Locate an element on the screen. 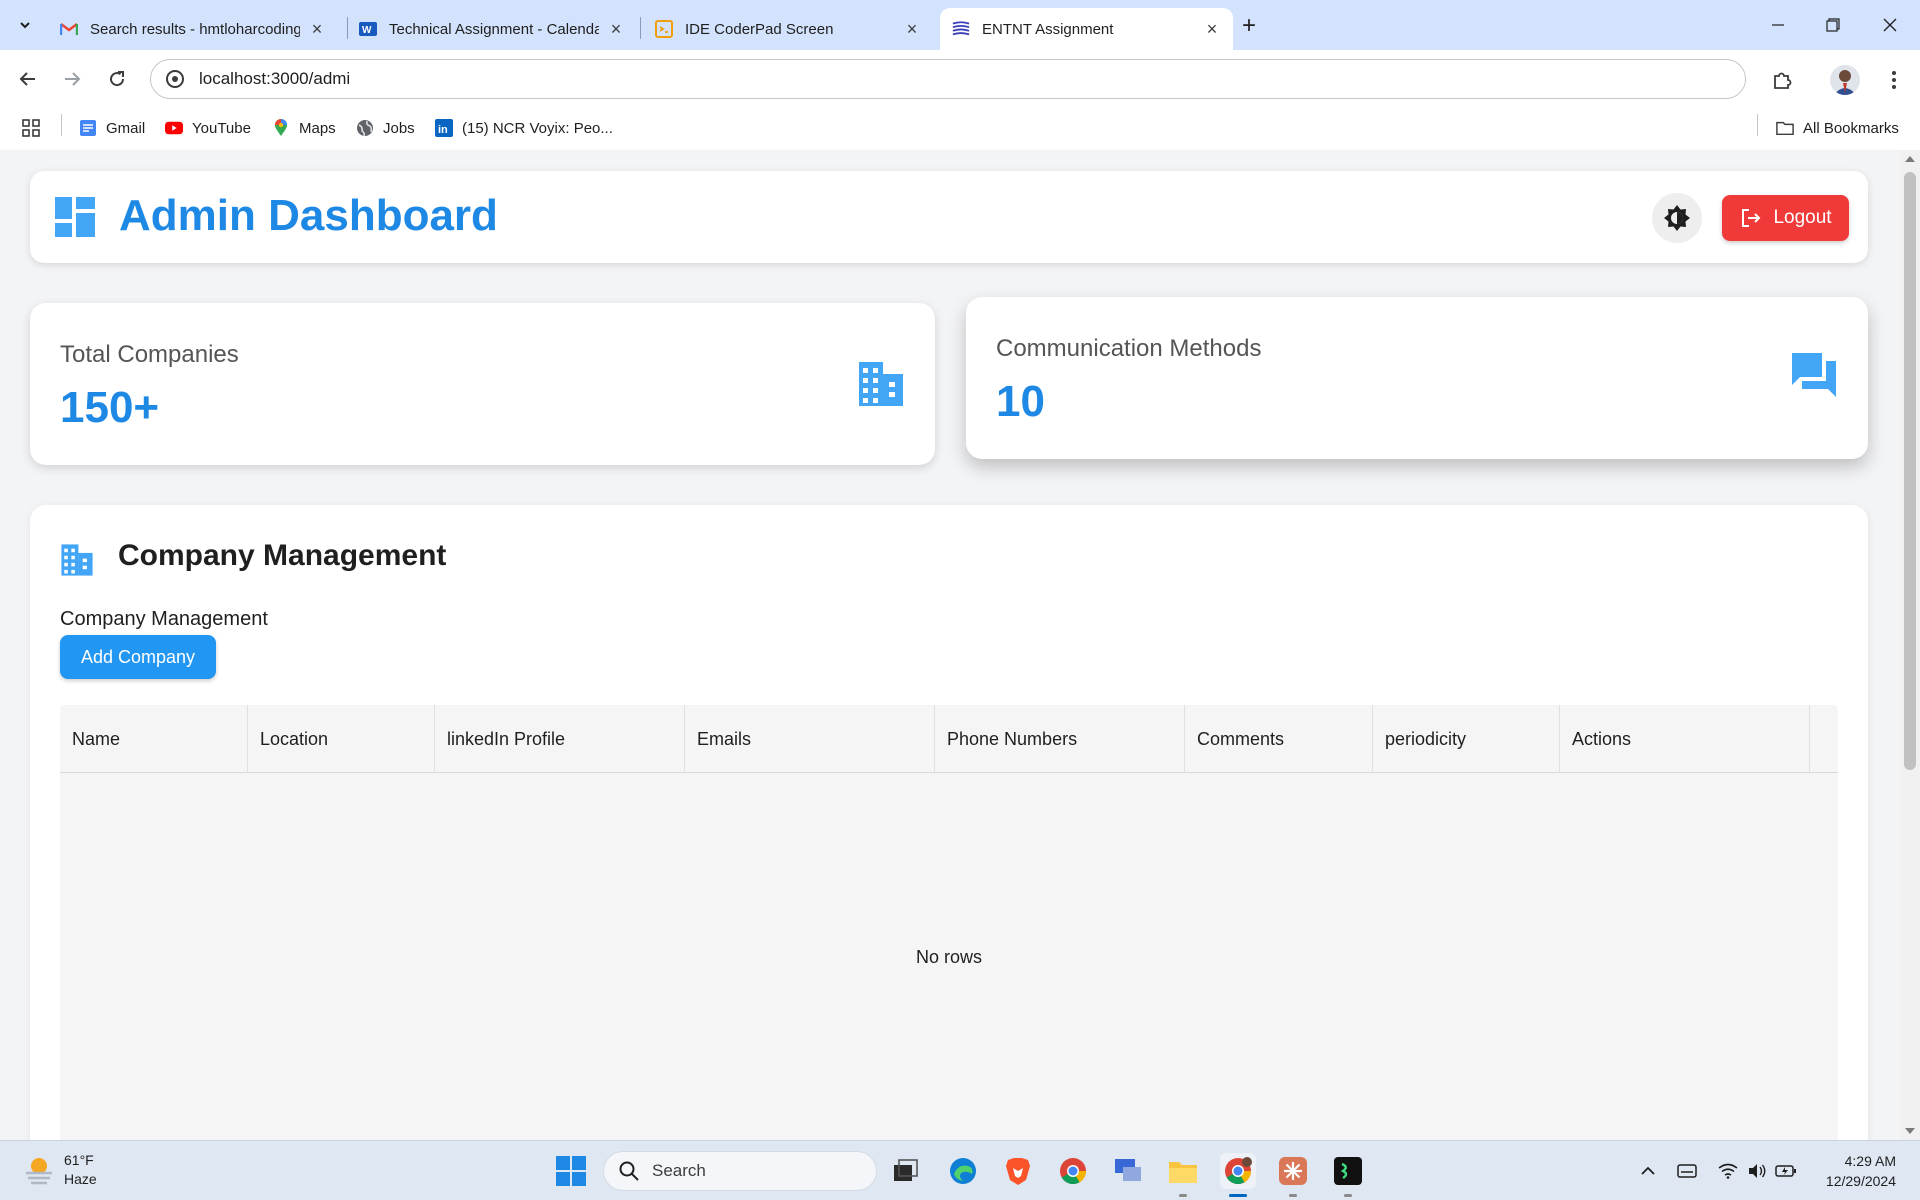 The image size is (1920, 1200). globe-icon is located at coordinates (365, 128).